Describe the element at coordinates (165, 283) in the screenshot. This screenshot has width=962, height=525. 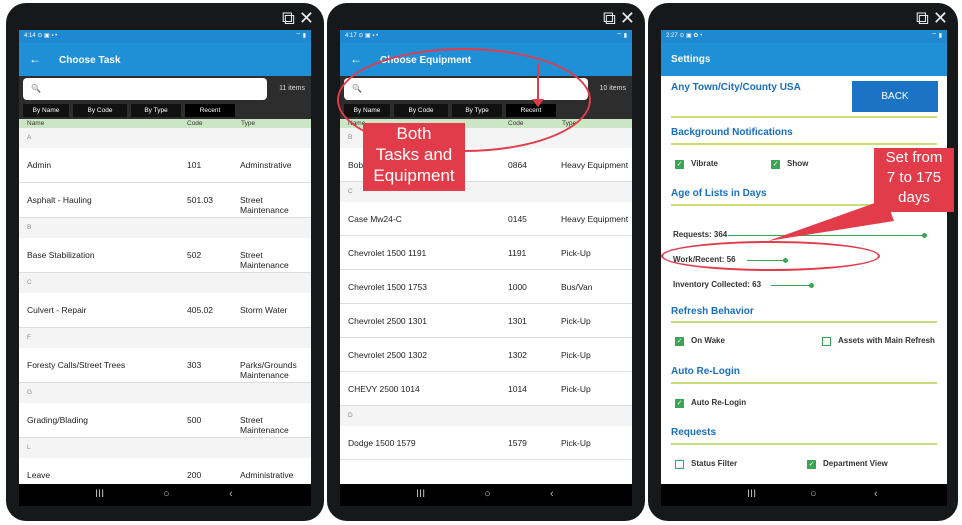
I see `section-header: C` at that location.